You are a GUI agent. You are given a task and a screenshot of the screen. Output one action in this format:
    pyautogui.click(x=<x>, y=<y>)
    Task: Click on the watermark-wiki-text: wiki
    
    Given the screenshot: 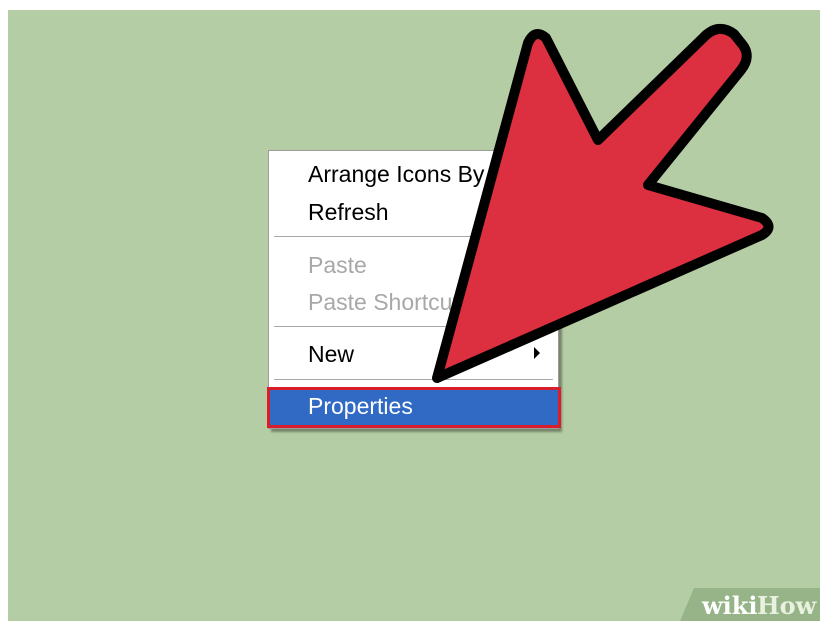 What is the action you would take?
    pyautogui.click(x=730, y=605)
    